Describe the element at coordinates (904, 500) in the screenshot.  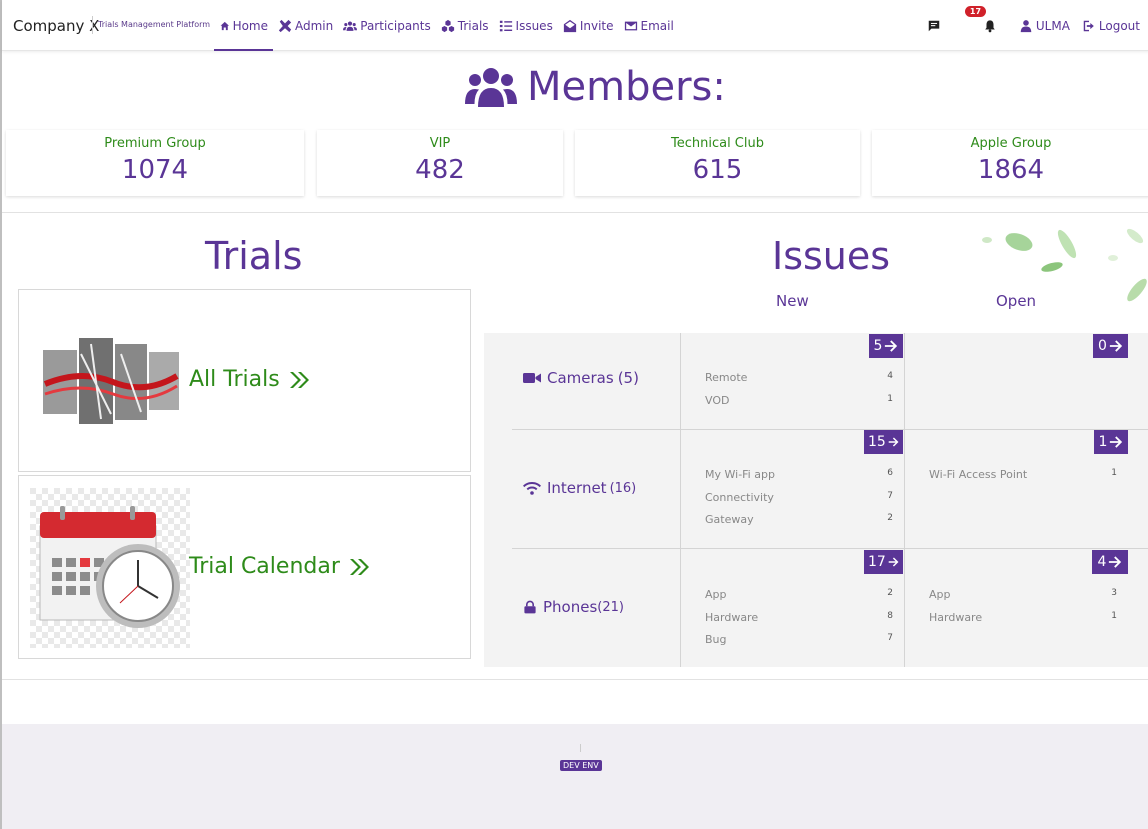
I see `column-divider` at that location.